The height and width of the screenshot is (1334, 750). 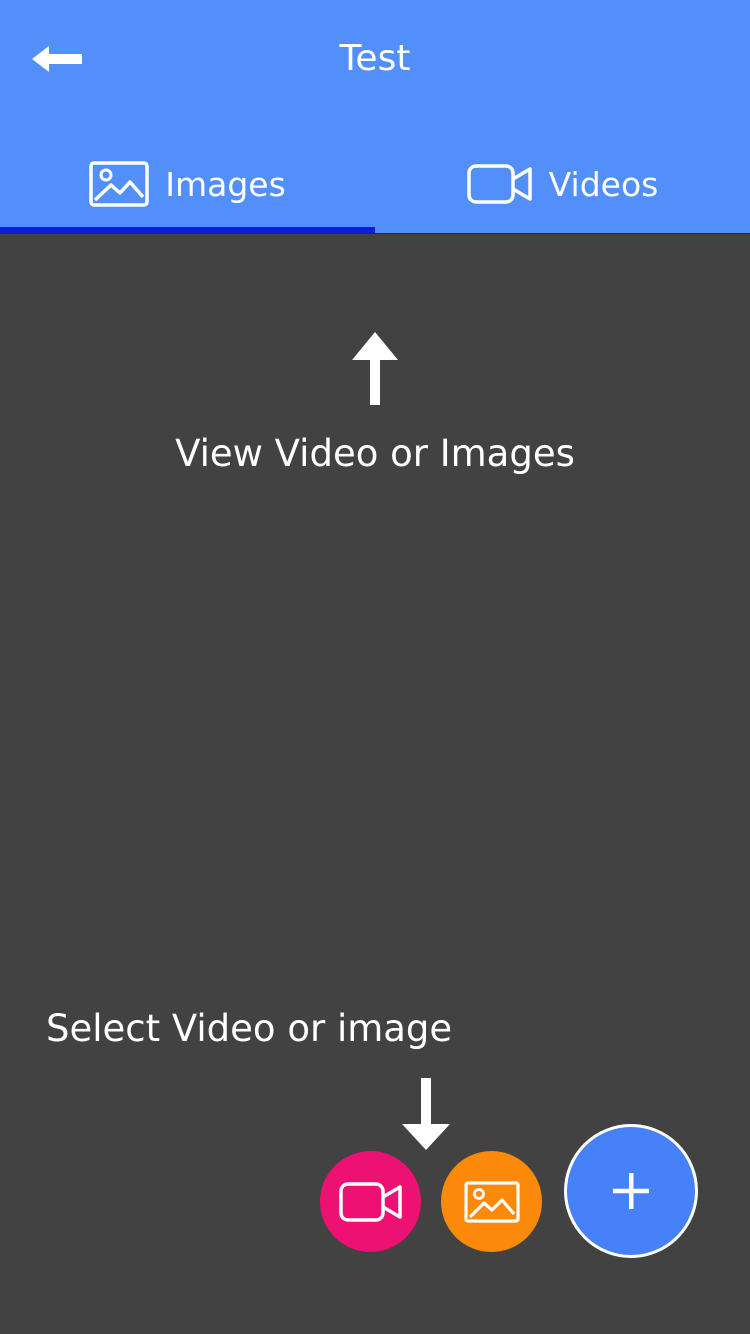 I want to click on tab-bar: Images Videos, so click(x=375, y=184).